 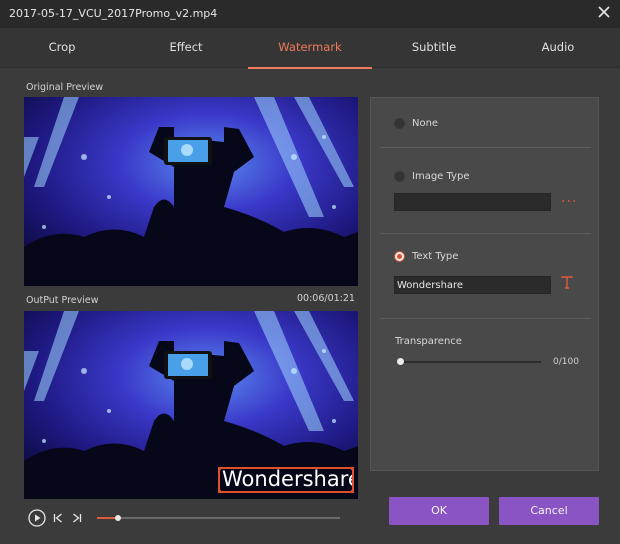 I want to click on image-path-input, so click(x=472, y=202).